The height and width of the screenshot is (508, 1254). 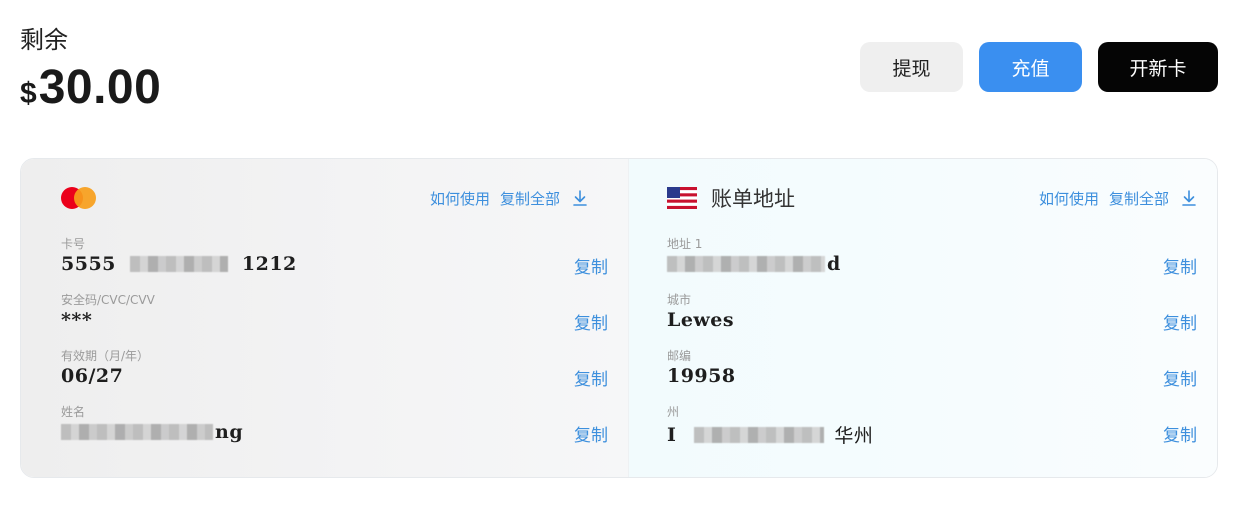 I want to click on city-label: 城市, so click(x=678, y=300).